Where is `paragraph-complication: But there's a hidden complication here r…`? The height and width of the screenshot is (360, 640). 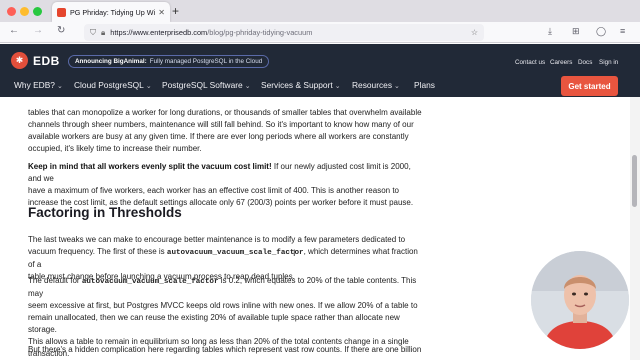
paragraph-complication: But there's a hidden complication here r… is located at coordinates (226, 350).